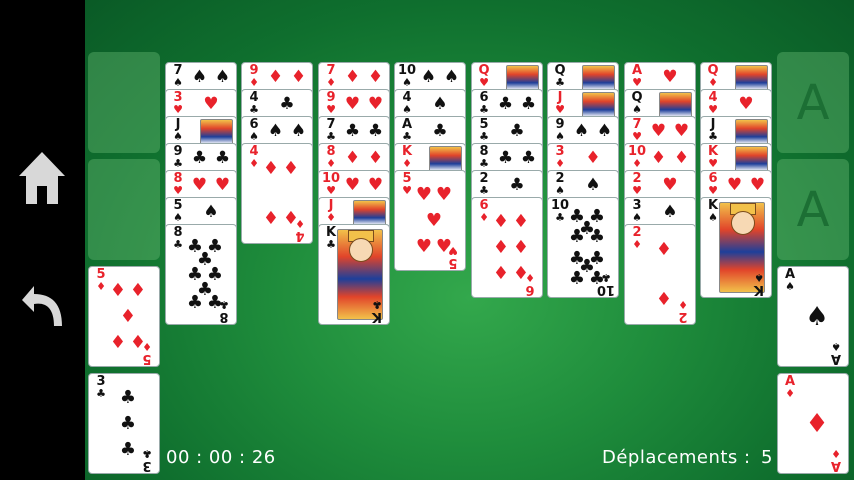  I want to click on card-index: J ♠, so click(178, 130).